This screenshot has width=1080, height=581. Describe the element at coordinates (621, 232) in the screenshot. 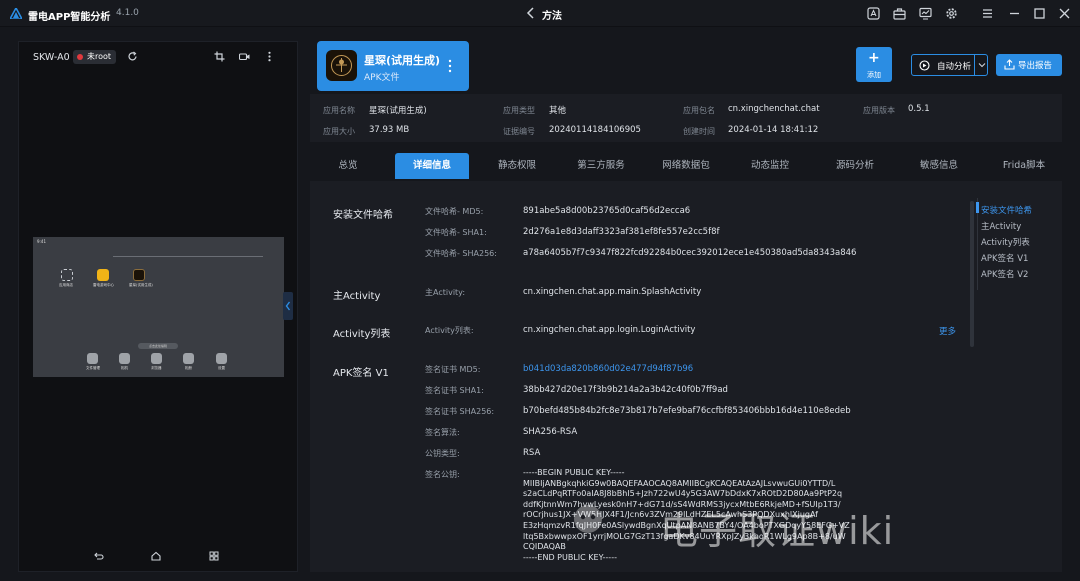

I see `file-sha1-value: 2d276a1e8d3daff3323af381ef8fe557e2cc5f8f` at that location.